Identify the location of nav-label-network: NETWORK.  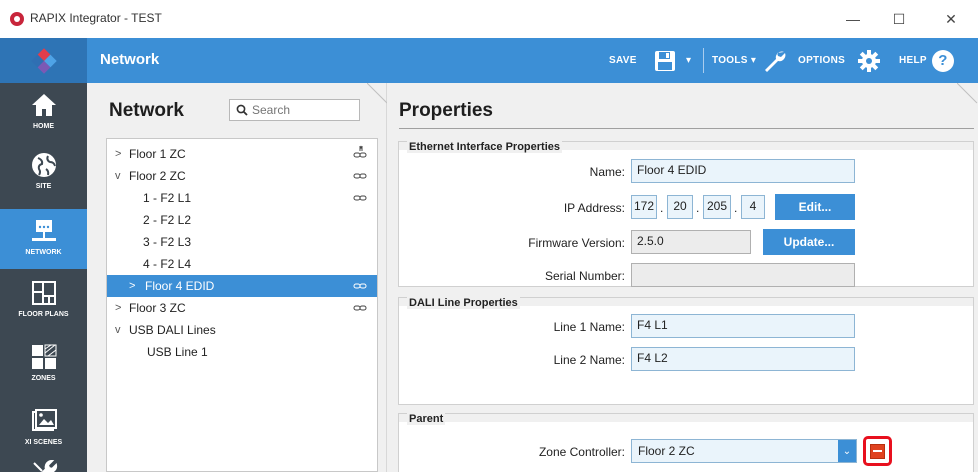
(43, 252).